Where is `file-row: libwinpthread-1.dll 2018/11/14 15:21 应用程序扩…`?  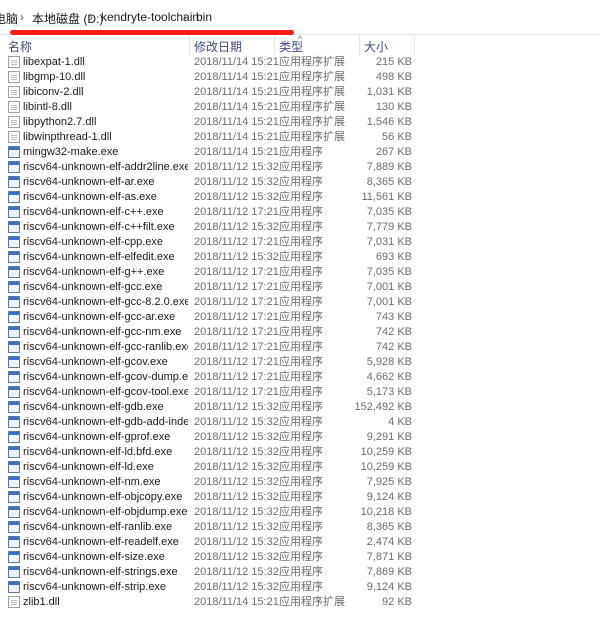 file-row: libwinpthread-1.dll 2018/11/14 15:21 应用程序扩… is located at coordinates (300, 137).